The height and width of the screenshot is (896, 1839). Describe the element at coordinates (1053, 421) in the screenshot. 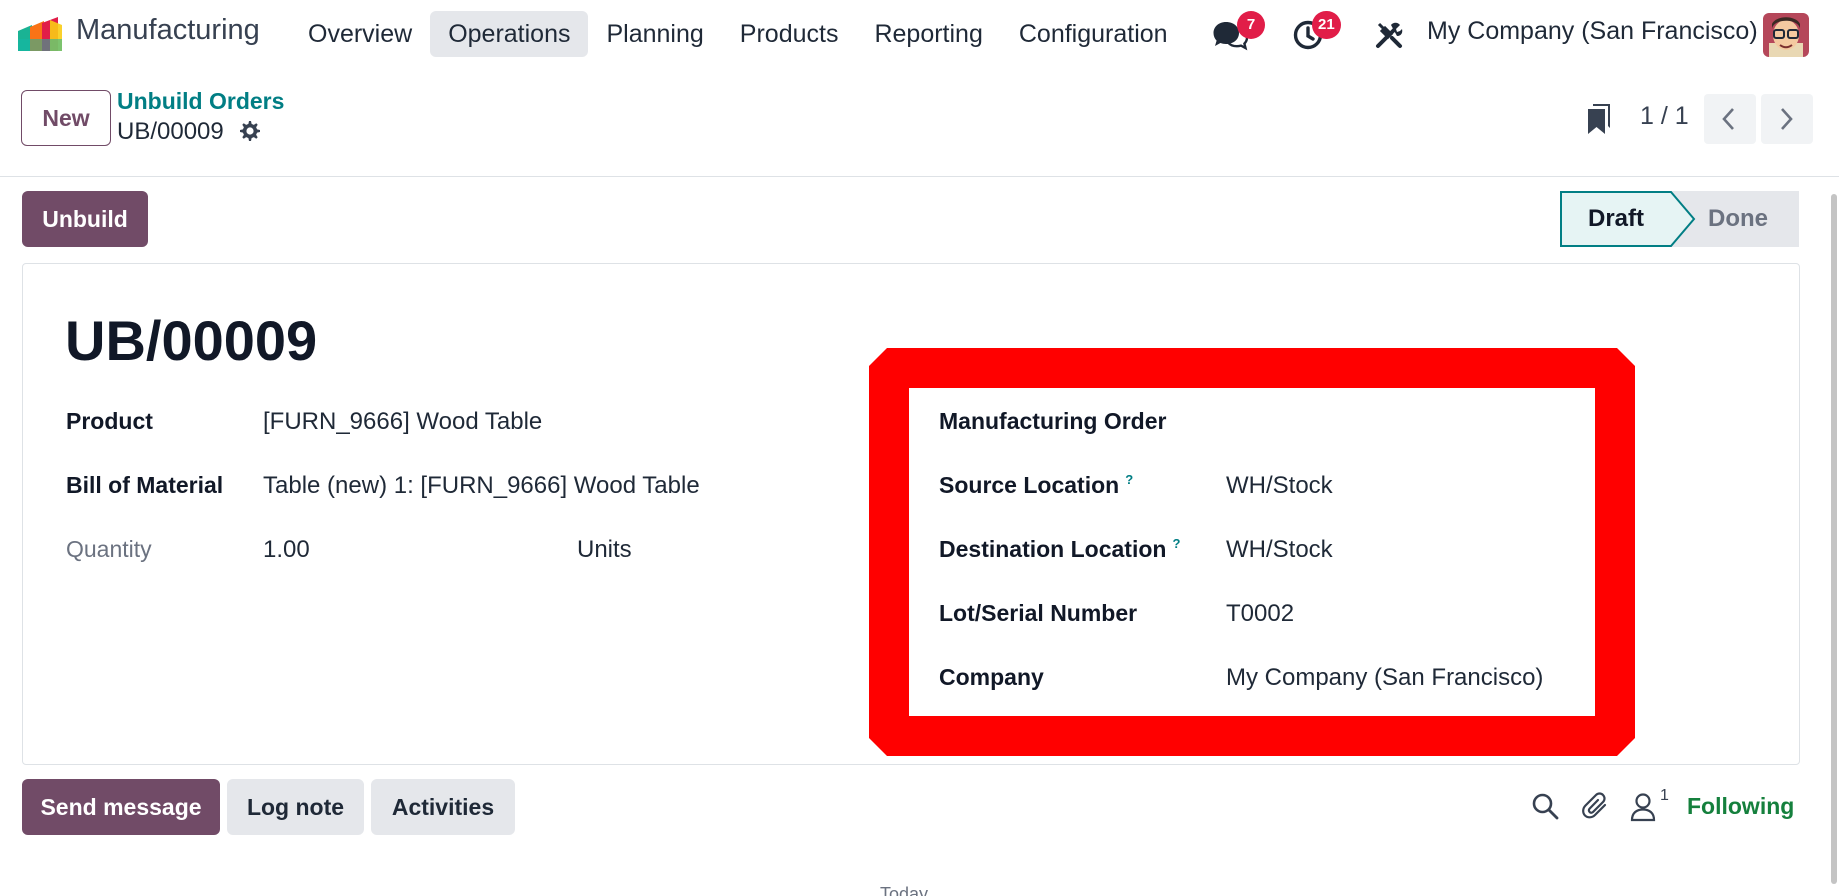

I see `manufacturing-order-label: Manufacturing Order` at that location.